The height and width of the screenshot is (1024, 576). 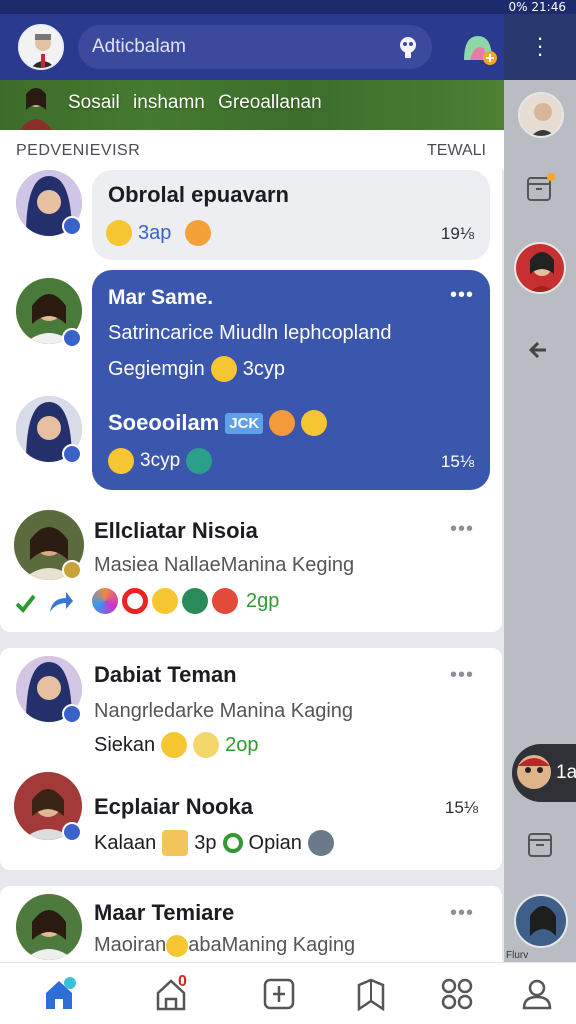 I want to click on message-line: Kalaan 3p Opian, so click(x=214, y=843).